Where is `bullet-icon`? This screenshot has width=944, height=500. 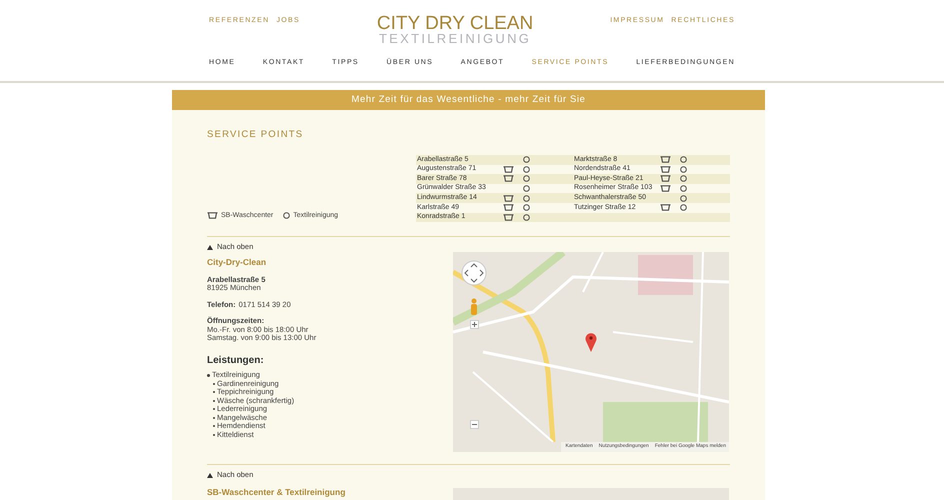
bullet-icon is located at coordinates (208, 375).